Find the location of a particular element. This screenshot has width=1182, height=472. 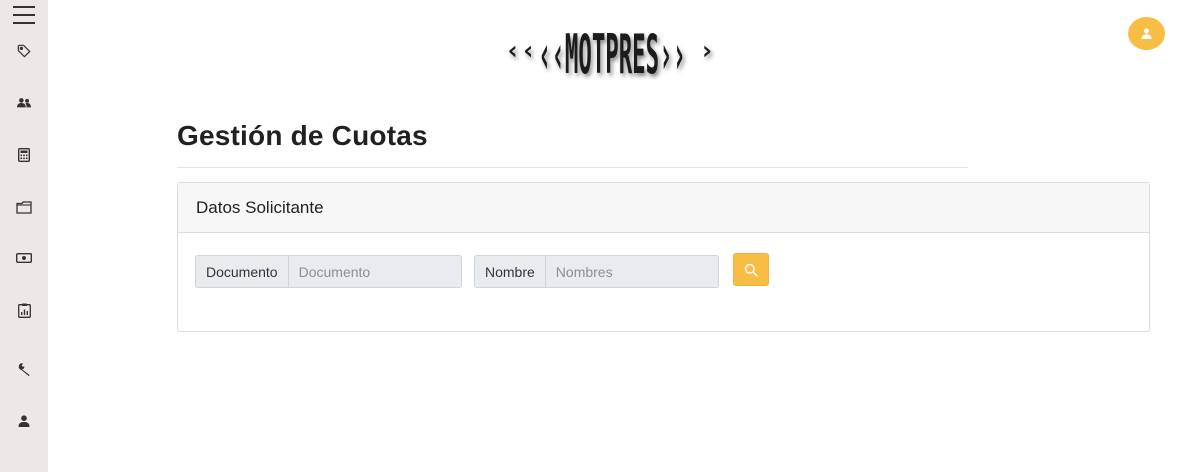

tag-icon is located at coordinates (24, 51).